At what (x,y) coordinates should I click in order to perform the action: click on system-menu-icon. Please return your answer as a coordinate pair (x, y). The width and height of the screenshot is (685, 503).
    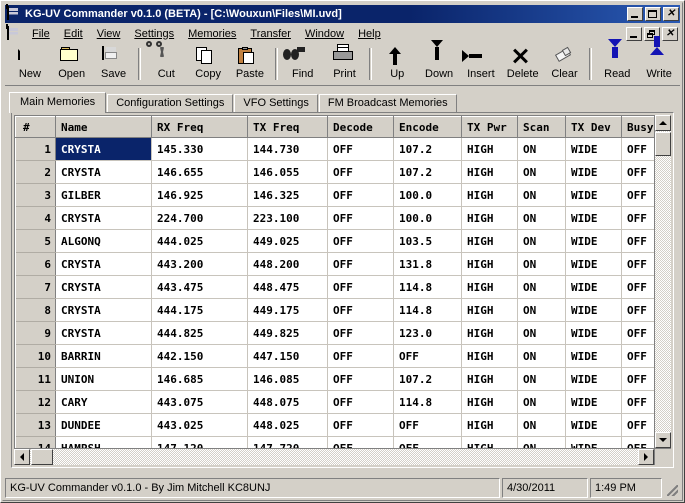
    Looking at the image, I should click on (13, 32).